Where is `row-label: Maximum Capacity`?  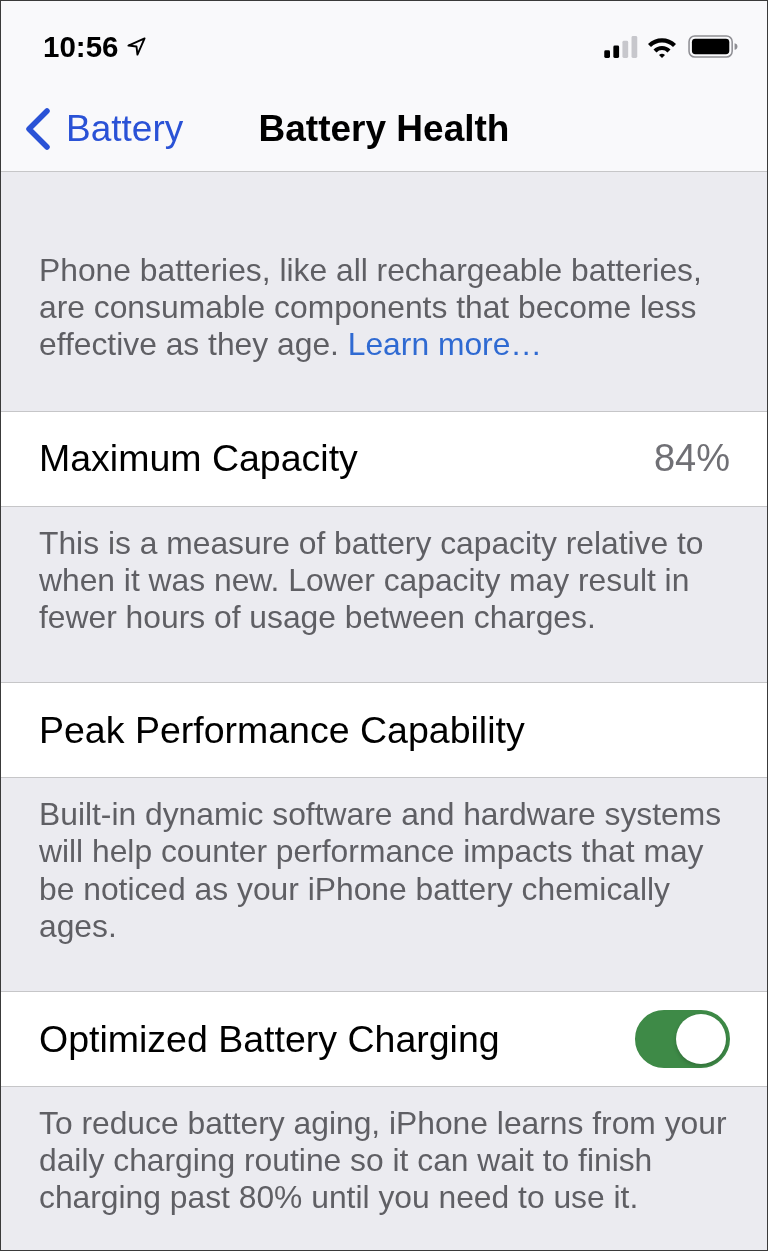 row-label: Maximum Capacity is located at coordinates (198, 459).